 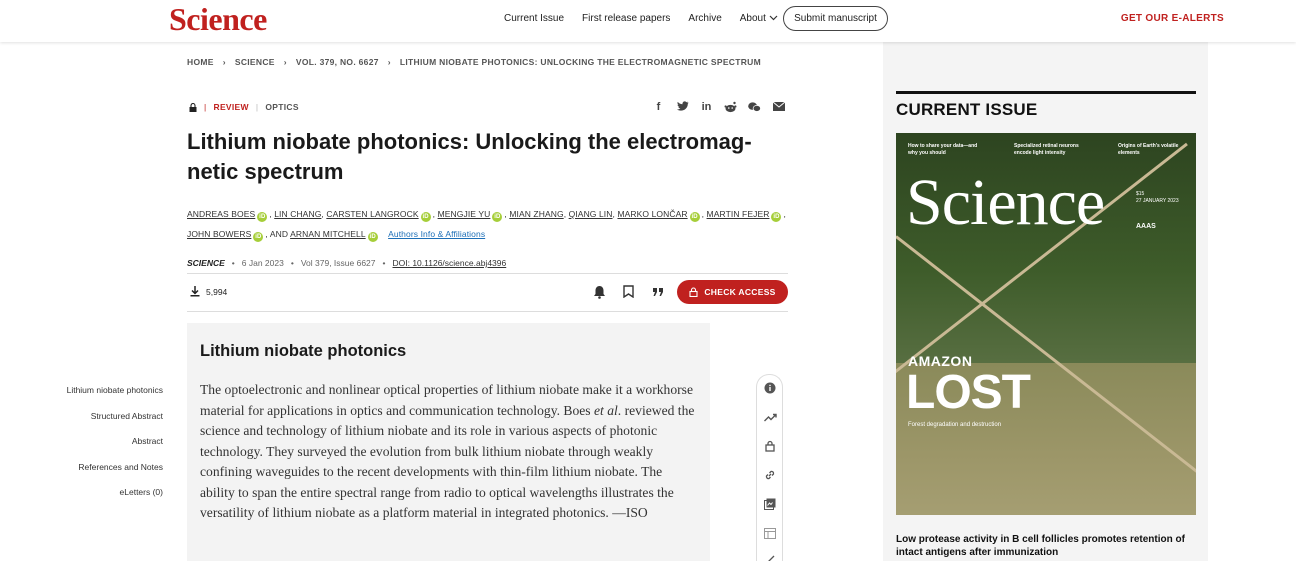 I want to click on breadcrumb-home: HOME, so click(x=200, y=62).